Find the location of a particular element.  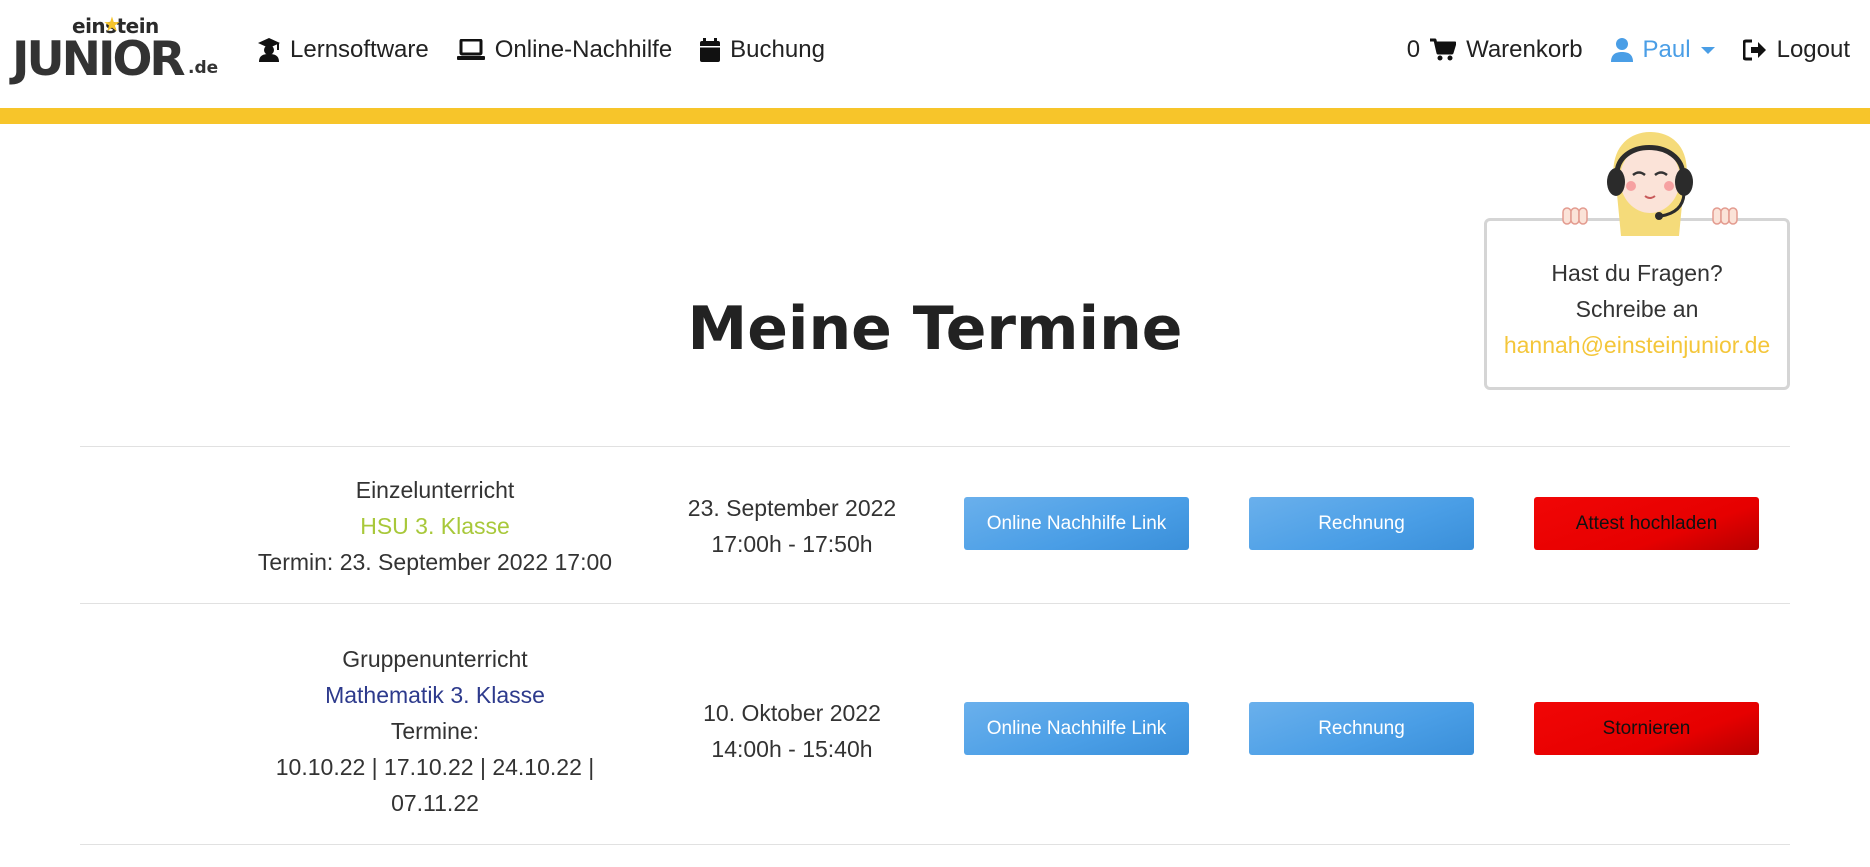

einsteinjunior-logo: einstein ★ JUNIOR .de is located at coordinates (117, 50).